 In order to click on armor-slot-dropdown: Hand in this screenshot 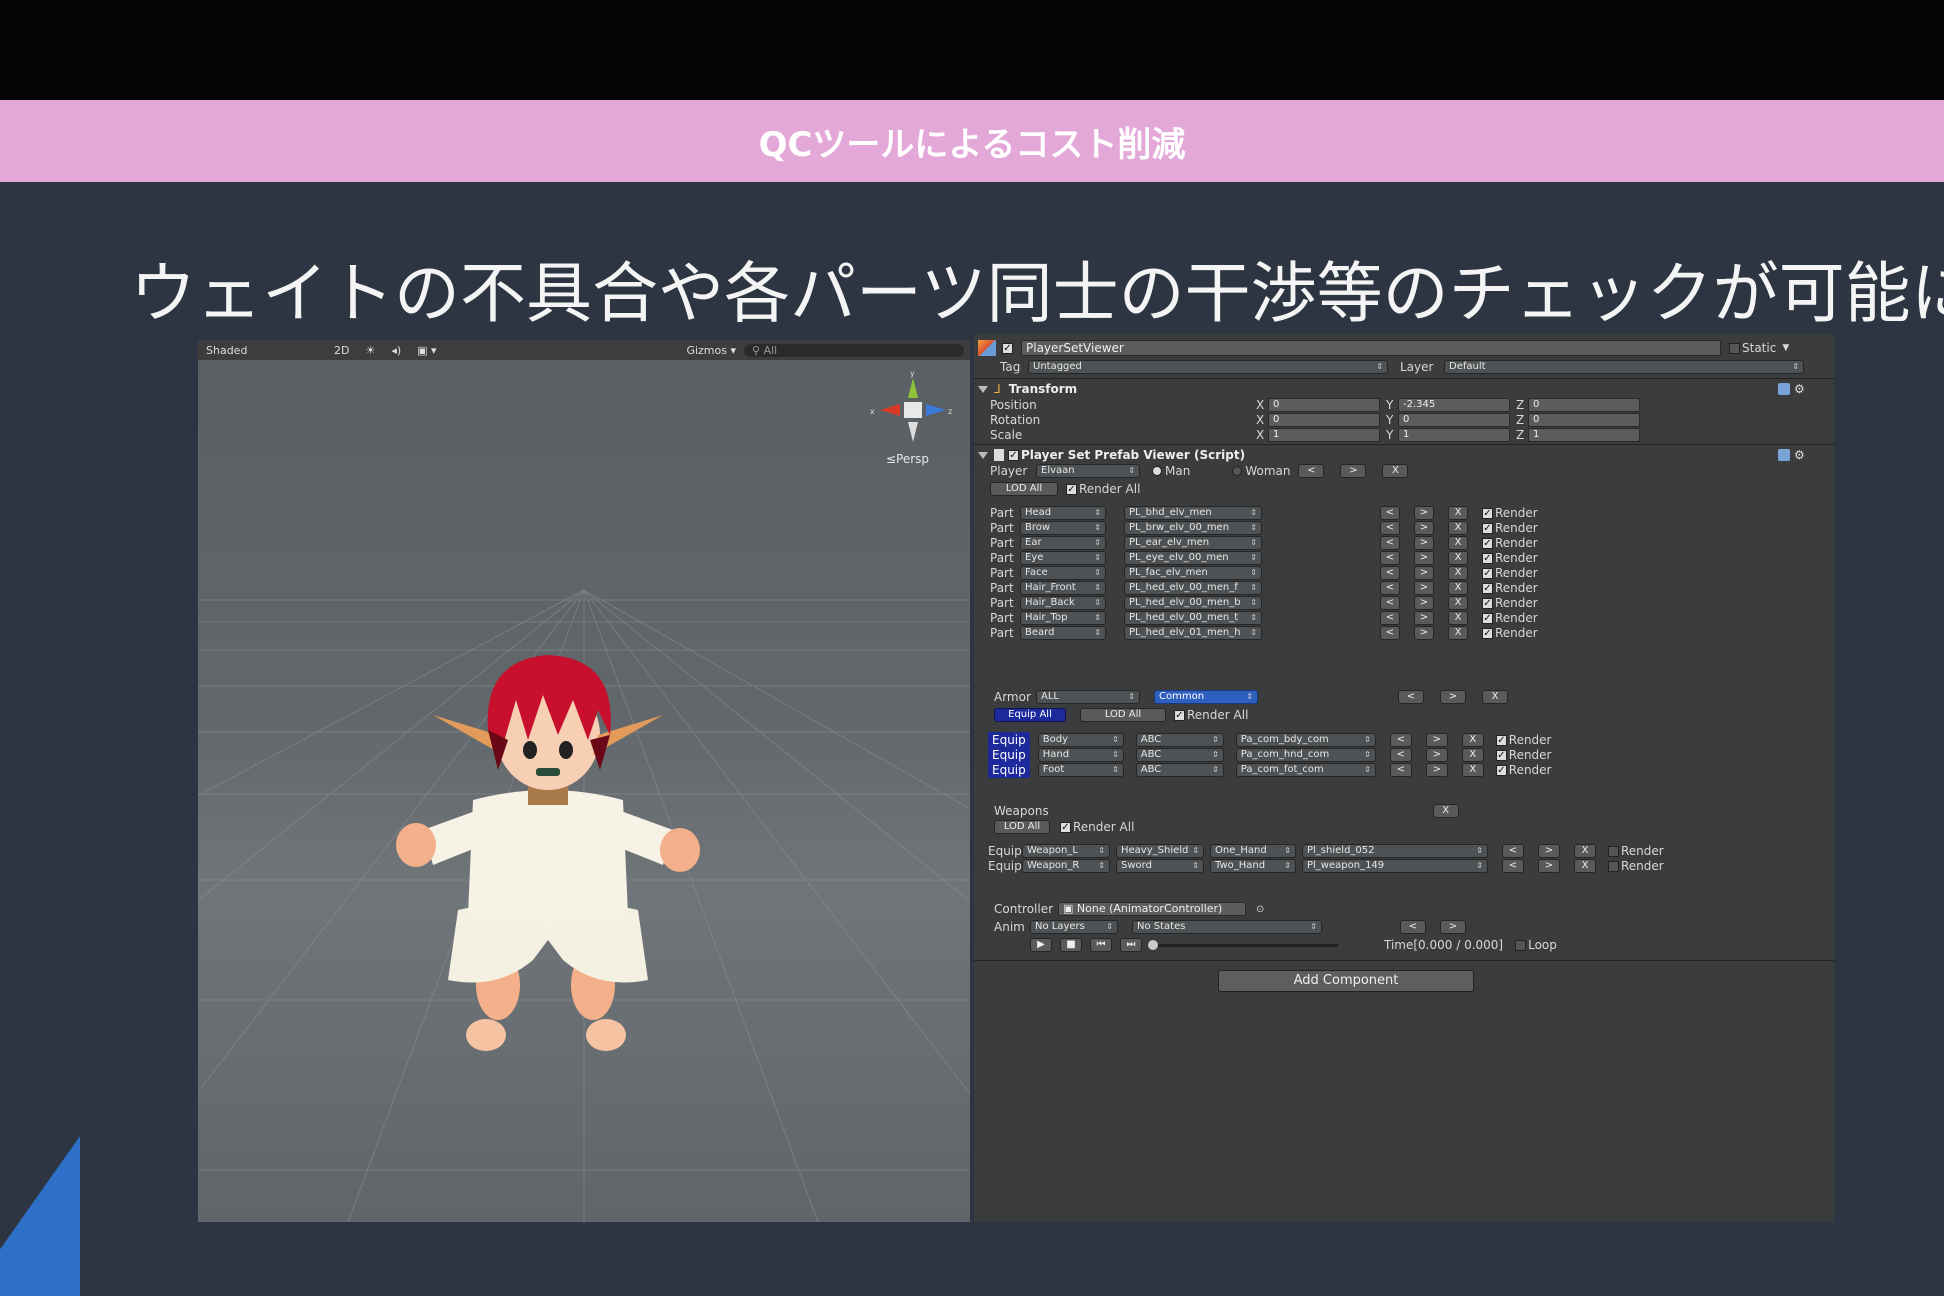, I will do `click(1080, 755)`.